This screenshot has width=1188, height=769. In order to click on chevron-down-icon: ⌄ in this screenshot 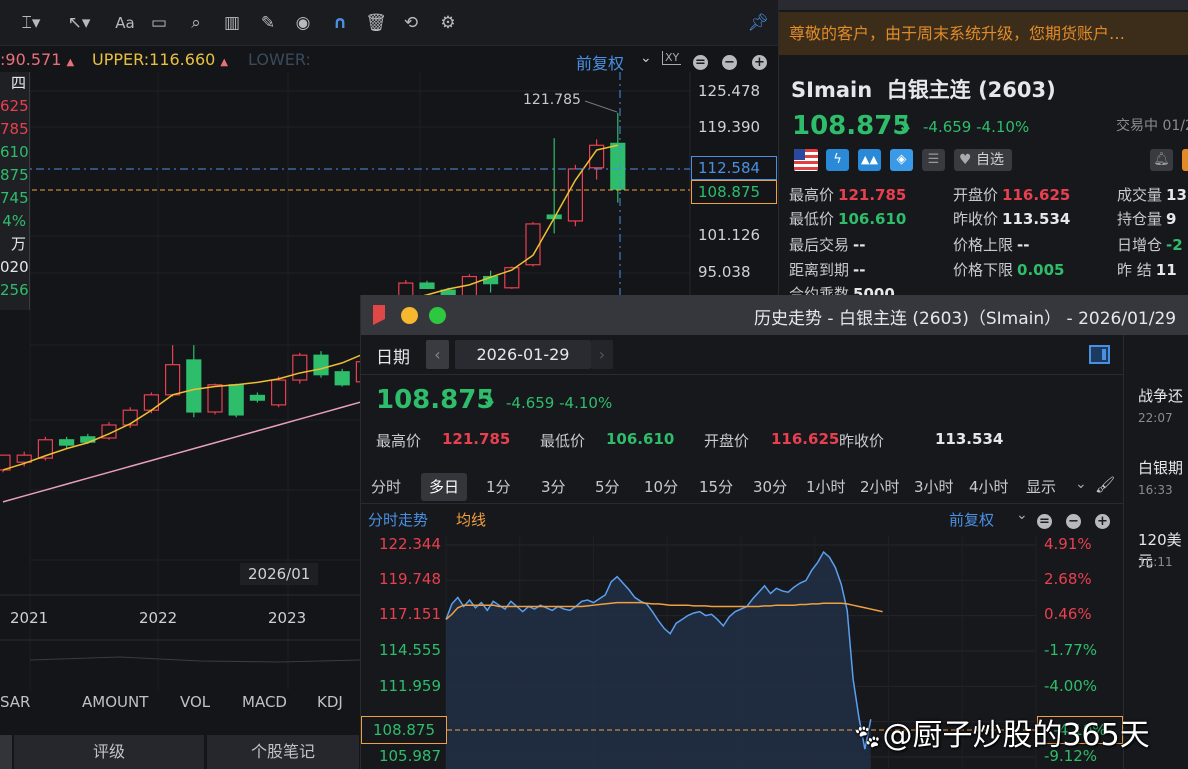, I will do `click(646, 58)`.